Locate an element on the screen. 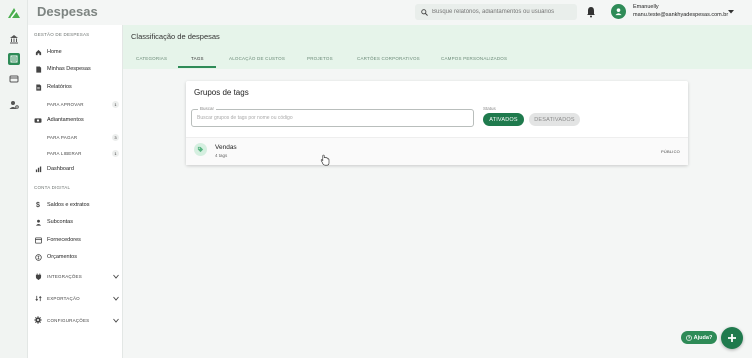 This screenshot has height=358, width=752. list-item: Vendas 4 tags PÚBLICO is located at coordinates (437, 151).